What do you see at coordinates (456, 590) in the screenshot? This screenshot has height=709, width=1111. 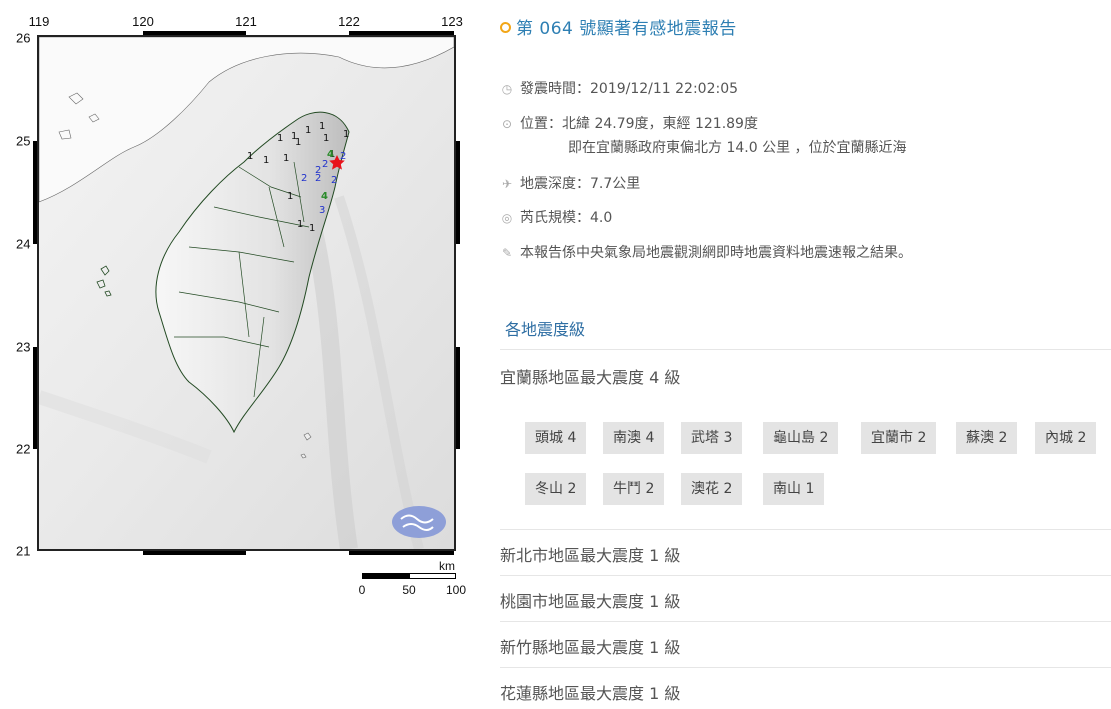 I see `scale-label-100: 100` at bounding box center [456, 590].